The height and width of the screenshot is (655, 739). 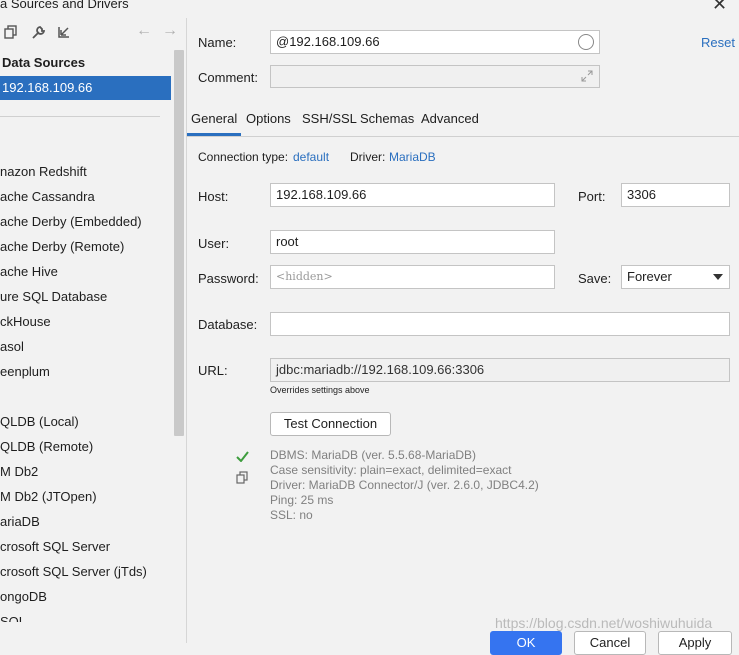 What do you see at coordinates (604, 623) in the screenshot?
I see `watermark: https://blog.csdn.net/woshiwuhuida` at bounding box center [604, 623].